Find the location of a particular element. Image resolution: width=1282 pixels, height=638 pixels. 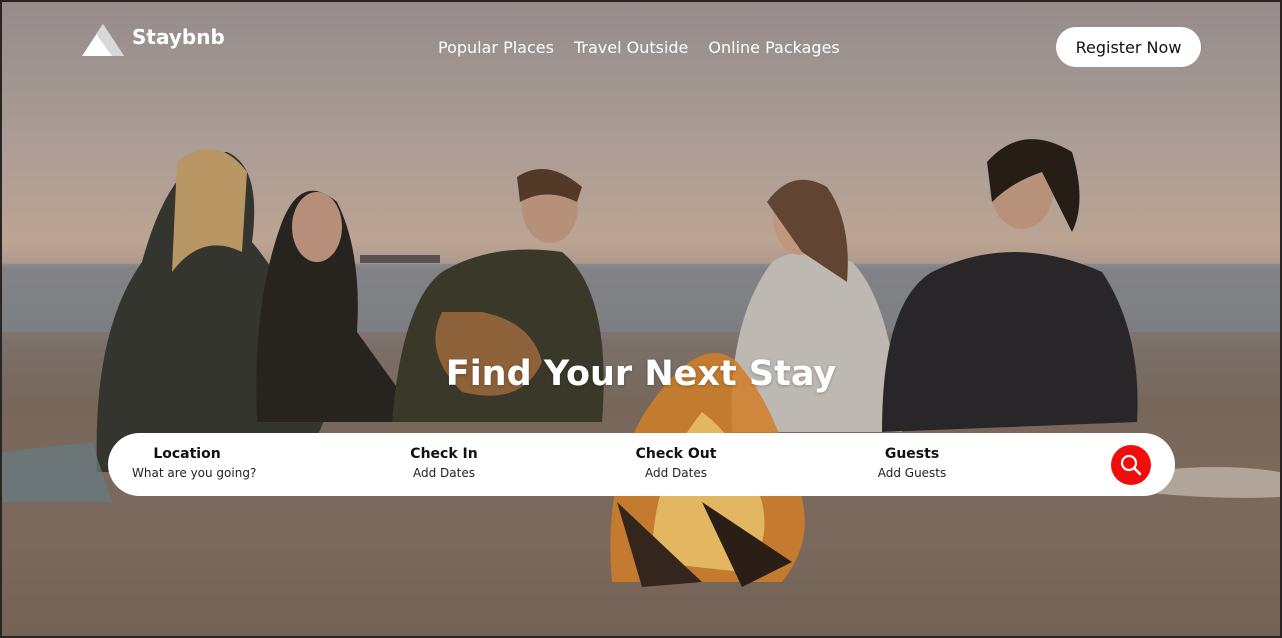

location-field: Location What are you going? is located at coordinates (194, 463).